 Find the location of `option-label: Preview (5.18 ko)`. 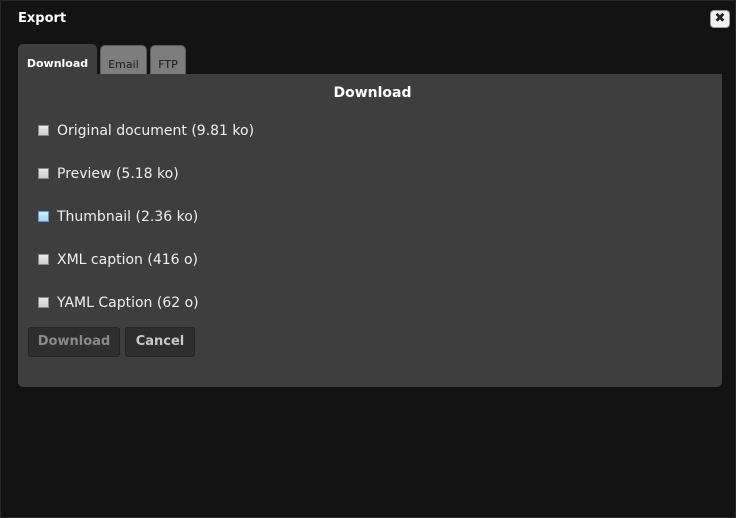

option-label: Preview (5.18 ko) is located at coordinates (118, 174).